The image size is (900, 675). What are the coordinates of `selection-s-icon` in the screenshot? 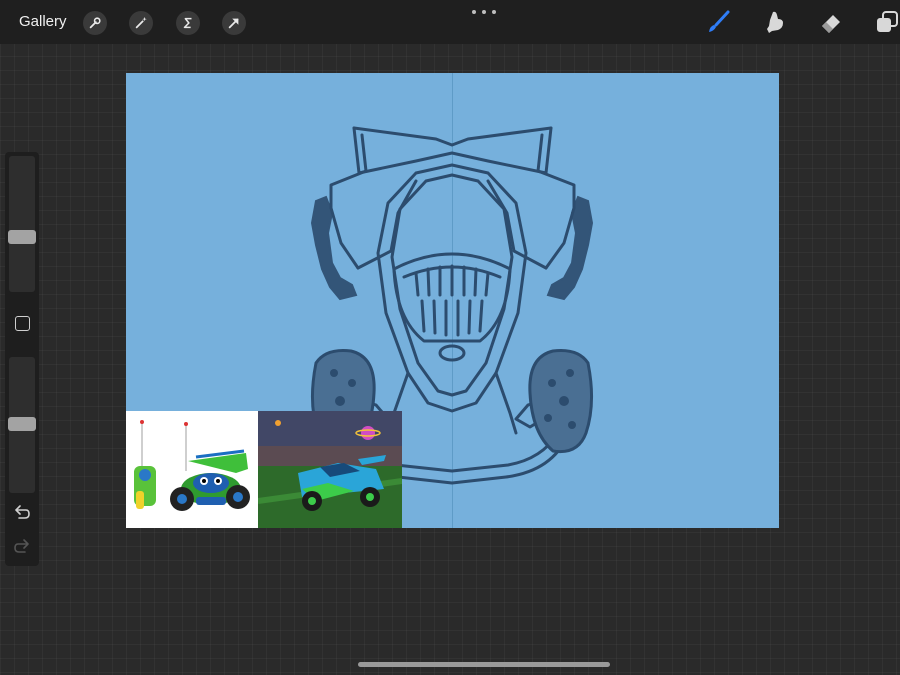 It's located at (187, 23).